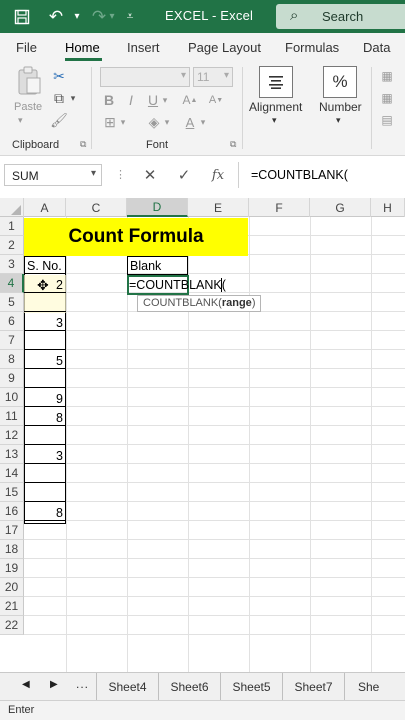 This screenshot has width=405, height=720. I want to click on column-header-d: D, so click(157, 207).